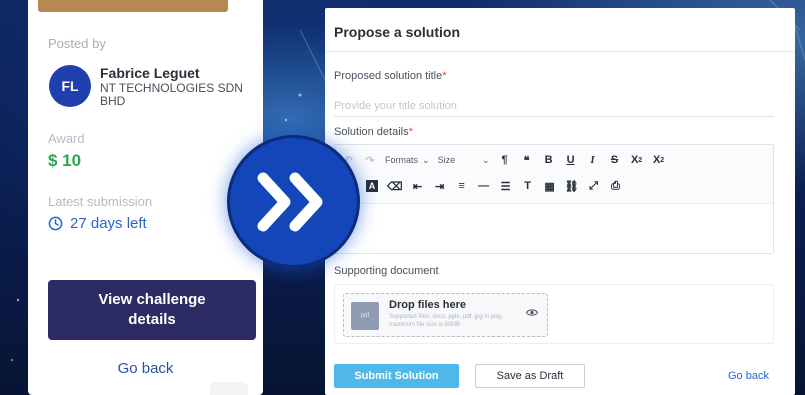 This screenshot has width=805, height=395. Describe the element at coordinates (386, 271) in the screenshot. I see `supporting-document-label: Supporting document` at that location.